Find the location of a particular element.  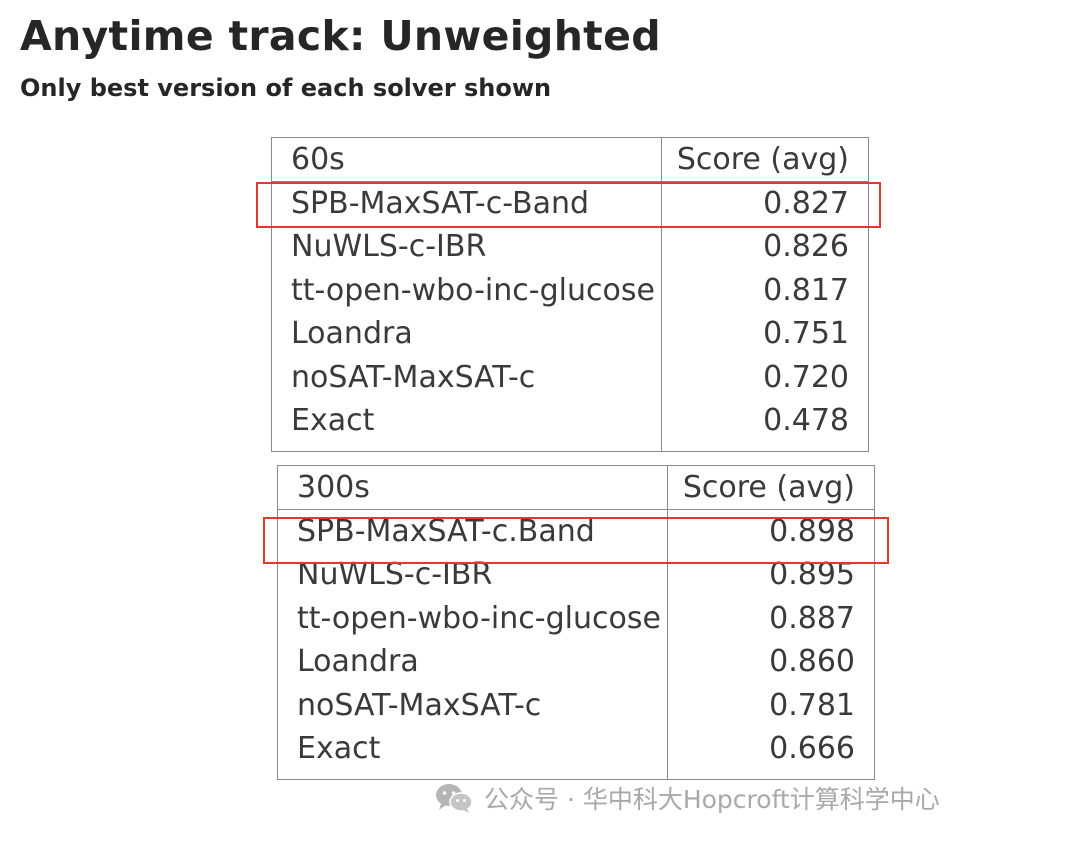

time-limit-header: 60s is located at coordinates (318, 159).